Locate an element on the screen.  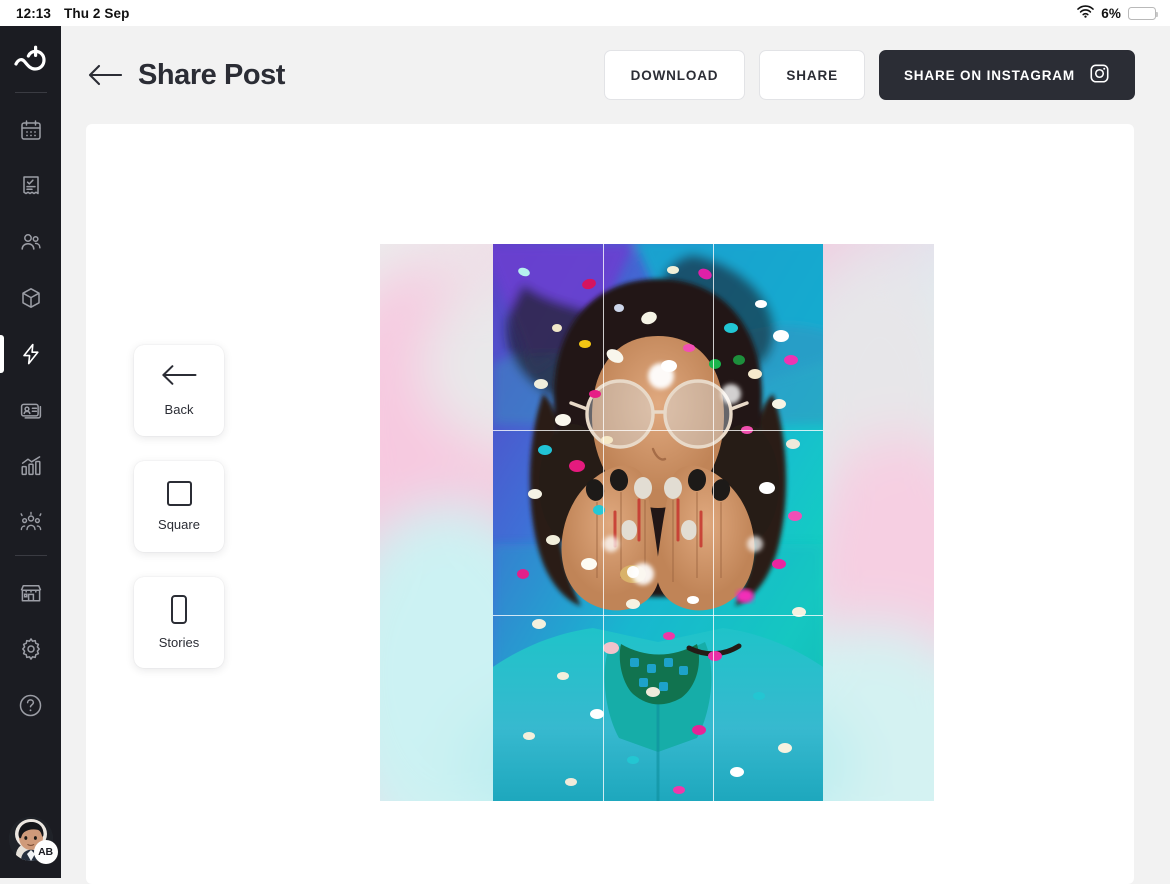
phone-portrait-icon is located at coordinates (179, 609).